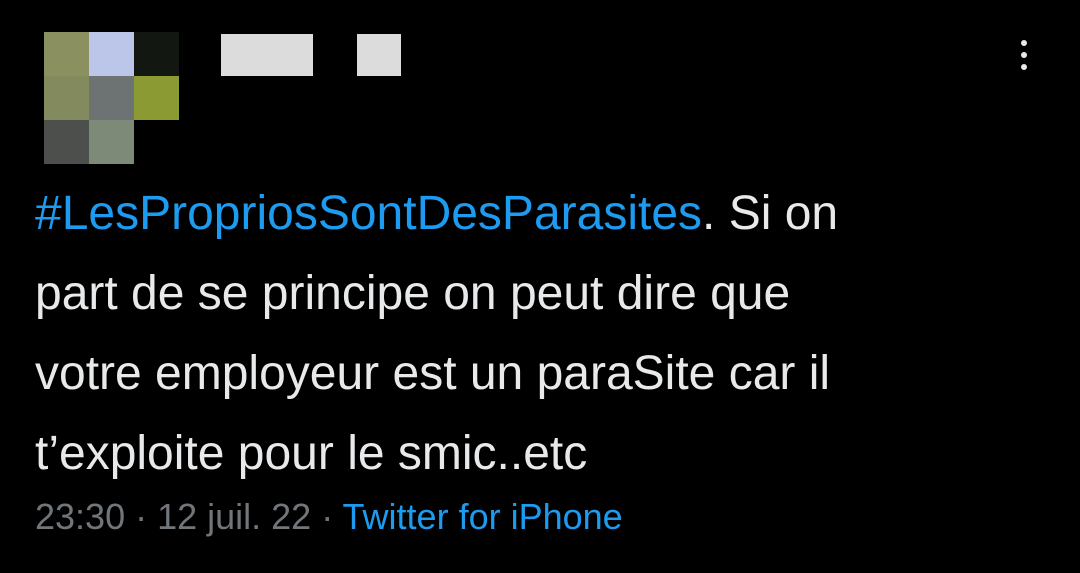 This screenshot has height=573, width=1080. I want to click on tweet-time: 23:30, so click(80, 516).